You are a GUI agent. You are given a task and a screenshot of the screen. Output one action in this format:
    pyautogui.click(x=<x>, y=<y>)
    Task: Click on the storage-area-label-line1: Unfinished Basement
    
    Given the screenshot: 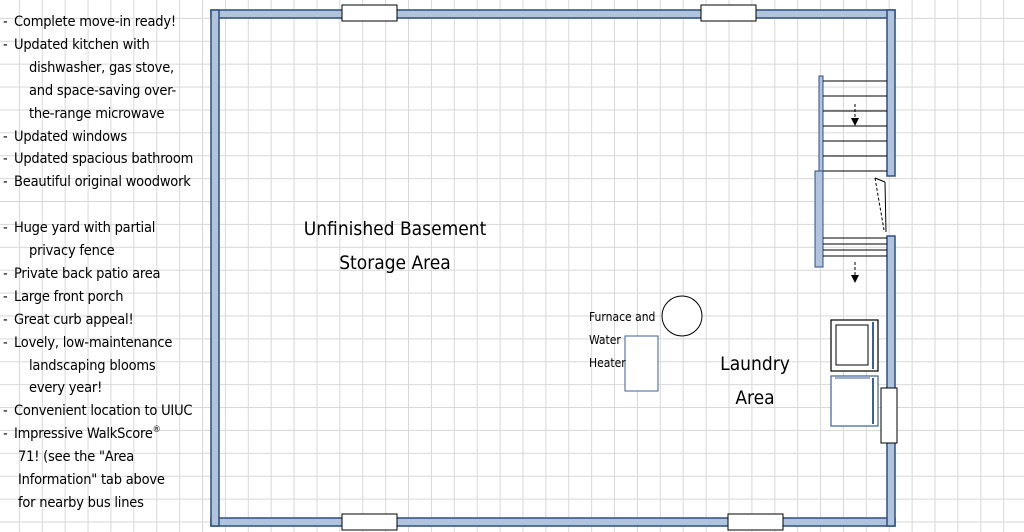 What is the action you would take?
    pyautogui.click(x=395, y=229)
    